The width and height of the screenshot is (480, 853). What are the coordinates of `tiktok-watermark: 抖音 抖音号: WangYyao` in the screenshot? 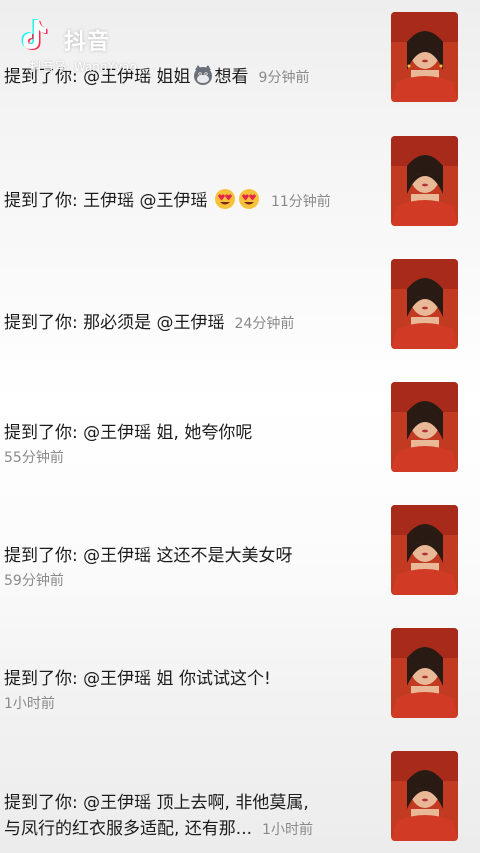 It's located at (108, 42).